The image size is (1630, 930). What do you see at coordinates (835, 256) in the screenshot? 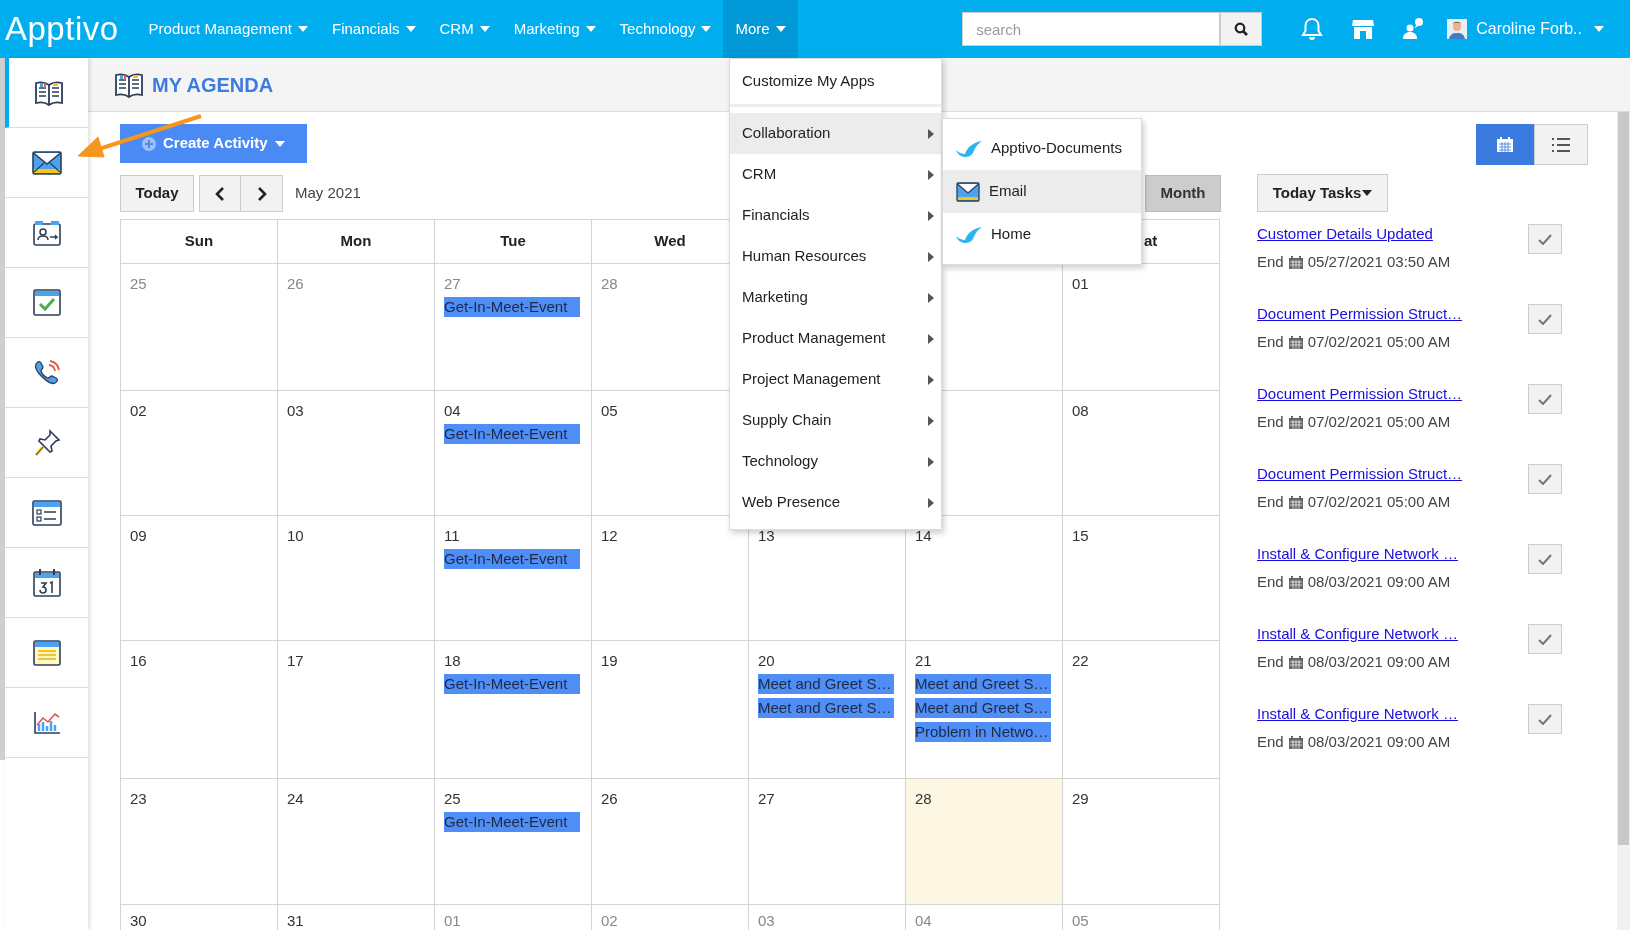
I see `menu-item: Human Resources` at bounding box center [835, 256].